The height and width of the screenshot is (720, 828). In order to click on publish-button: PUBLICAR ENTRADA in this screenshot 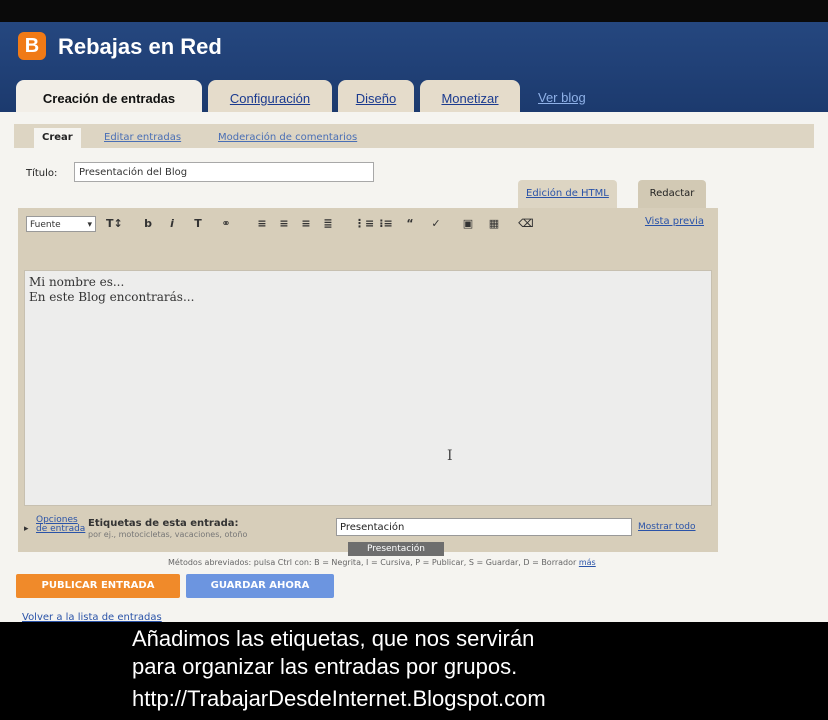, I will do `click(98, 586)`.